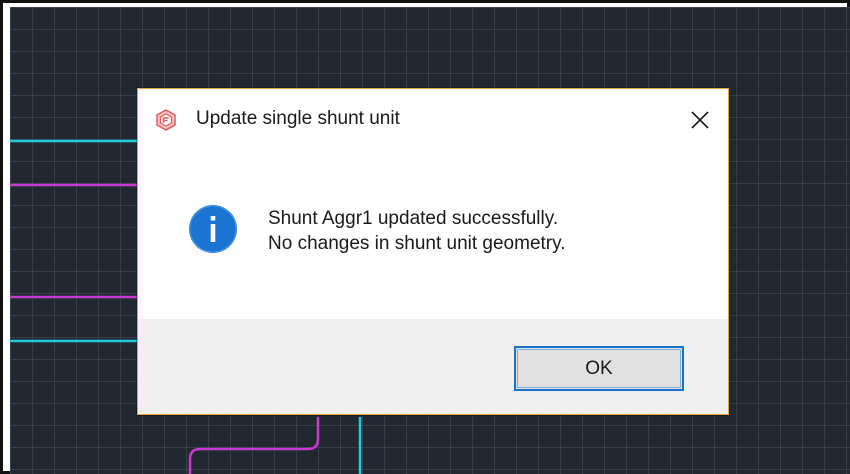  I want to click on dialog-title: Update single shunt unit, so click(298, 118).